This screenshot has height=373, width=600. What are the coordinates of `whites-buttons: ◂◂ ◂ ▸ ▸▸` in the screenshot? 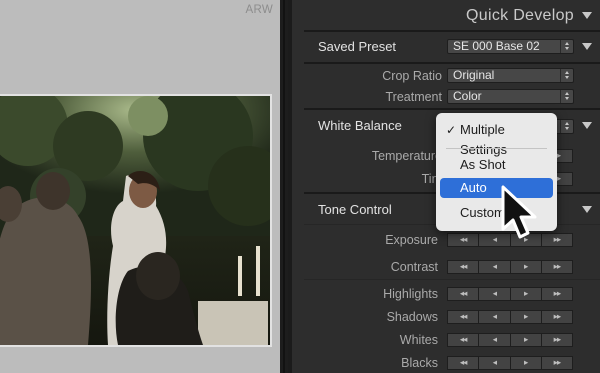 It's located at (510, 340).